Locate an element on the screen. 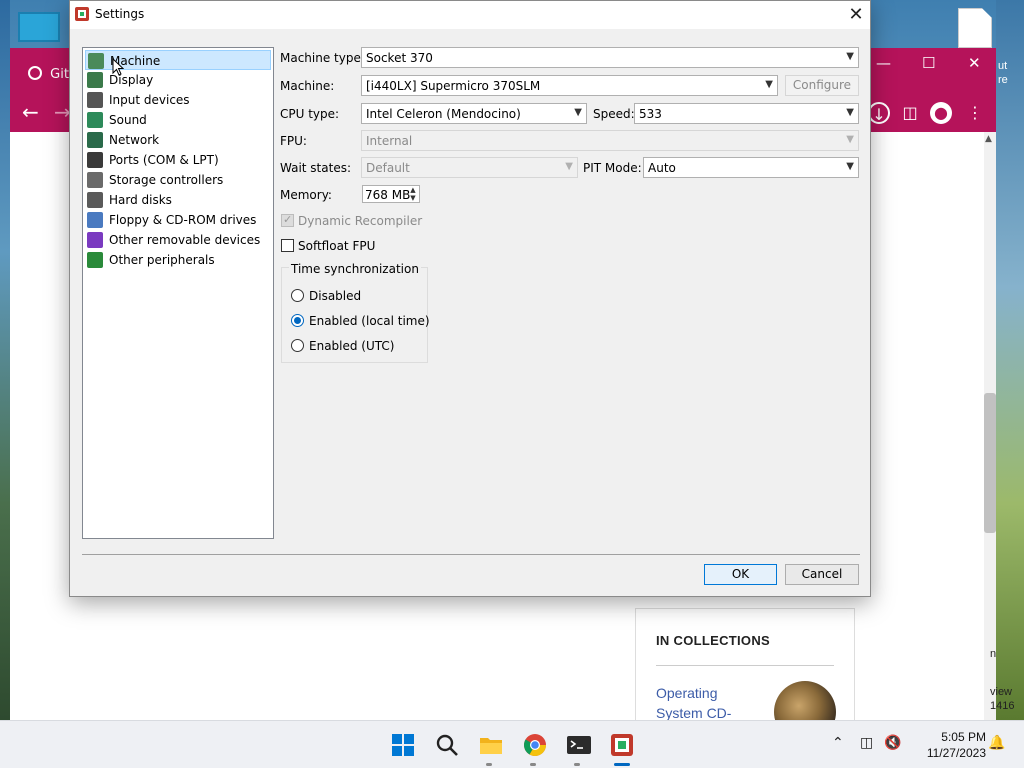 This screenshot has height=768, width=1024. cpu-type-value: Intel Celeron (Mendocino) is located at coordinates (443, 114).